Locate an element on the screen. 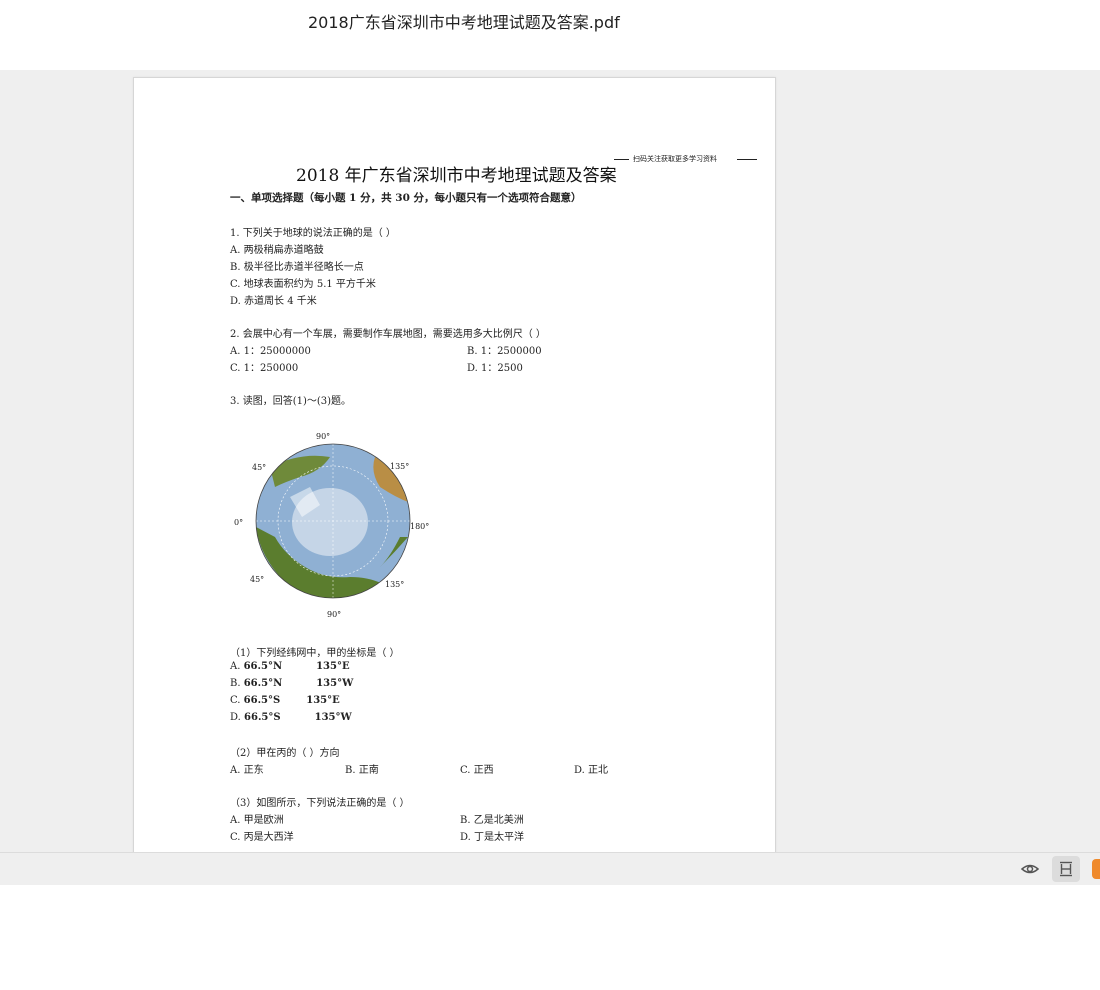 Image resolution: width=1100 pixels, height=990 pixels. title-bar: 2018广东省深圳市中考地理试题及答案.pdf is located at coordinates (550, 35).